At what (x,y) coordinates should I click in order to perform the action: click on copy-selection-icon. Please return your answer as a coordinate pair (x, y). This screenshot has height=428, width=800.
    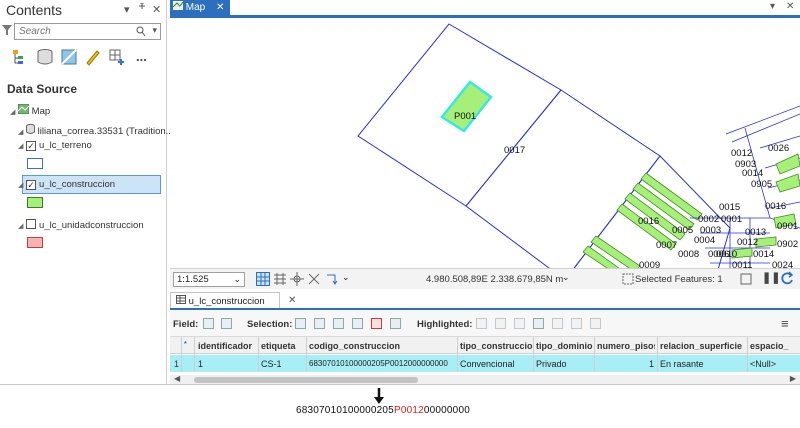
    Looking at the image, I should click on (395, 323).